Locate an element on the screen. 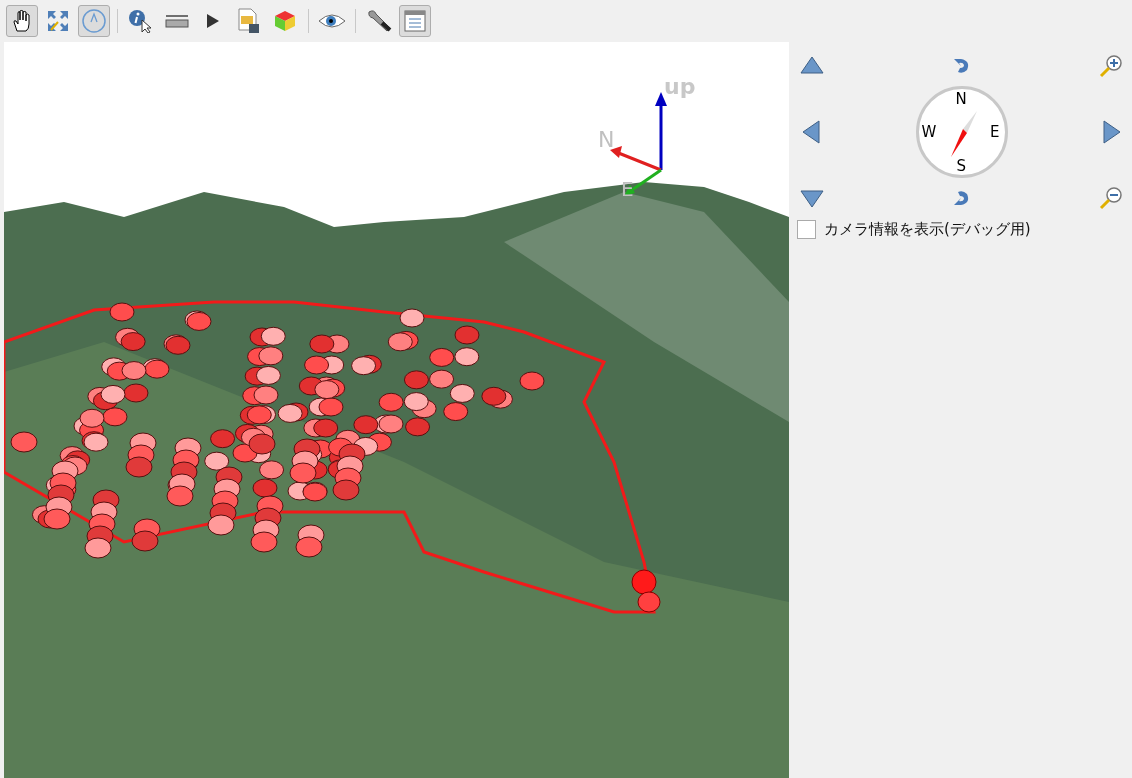 The width and height of the screenshot is (1132, 778). zoom-out-button is located at coordinates (1111, 198).